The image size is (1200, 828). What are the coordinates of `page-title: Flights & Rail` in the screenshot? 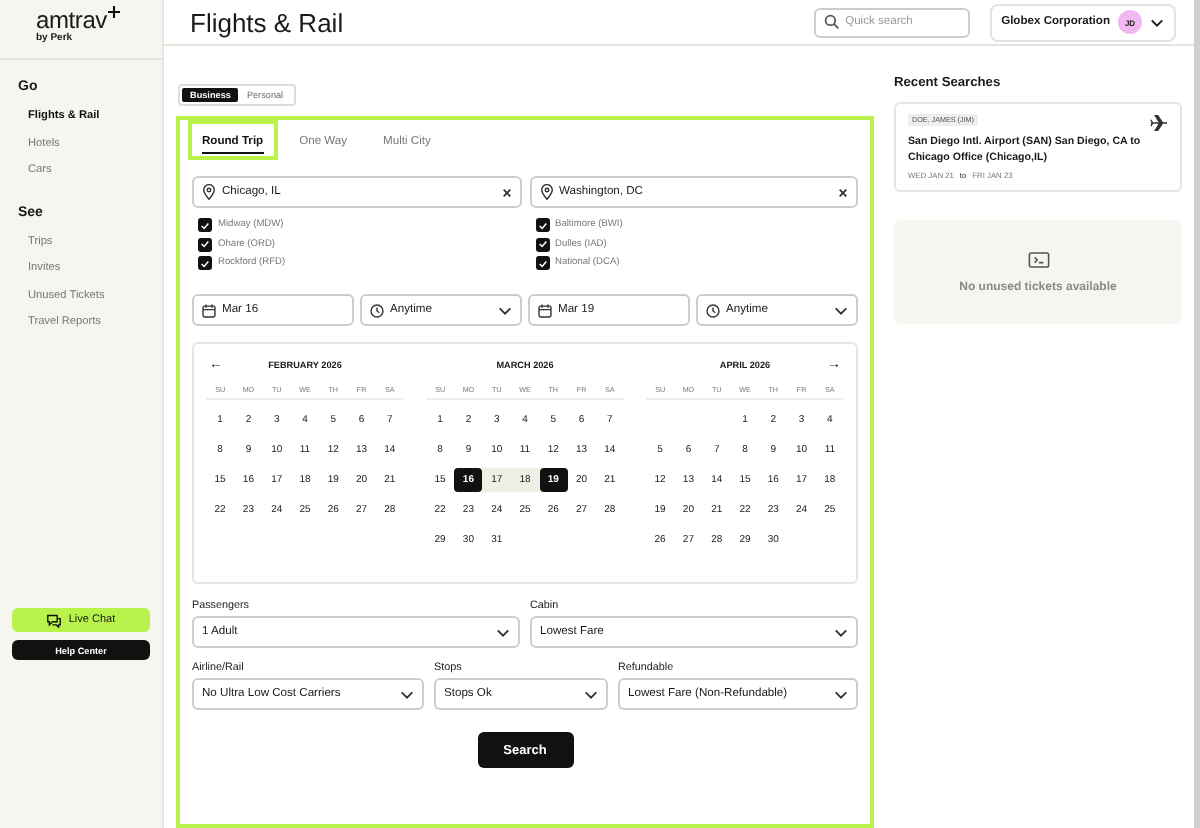 It's located at (268, 22).